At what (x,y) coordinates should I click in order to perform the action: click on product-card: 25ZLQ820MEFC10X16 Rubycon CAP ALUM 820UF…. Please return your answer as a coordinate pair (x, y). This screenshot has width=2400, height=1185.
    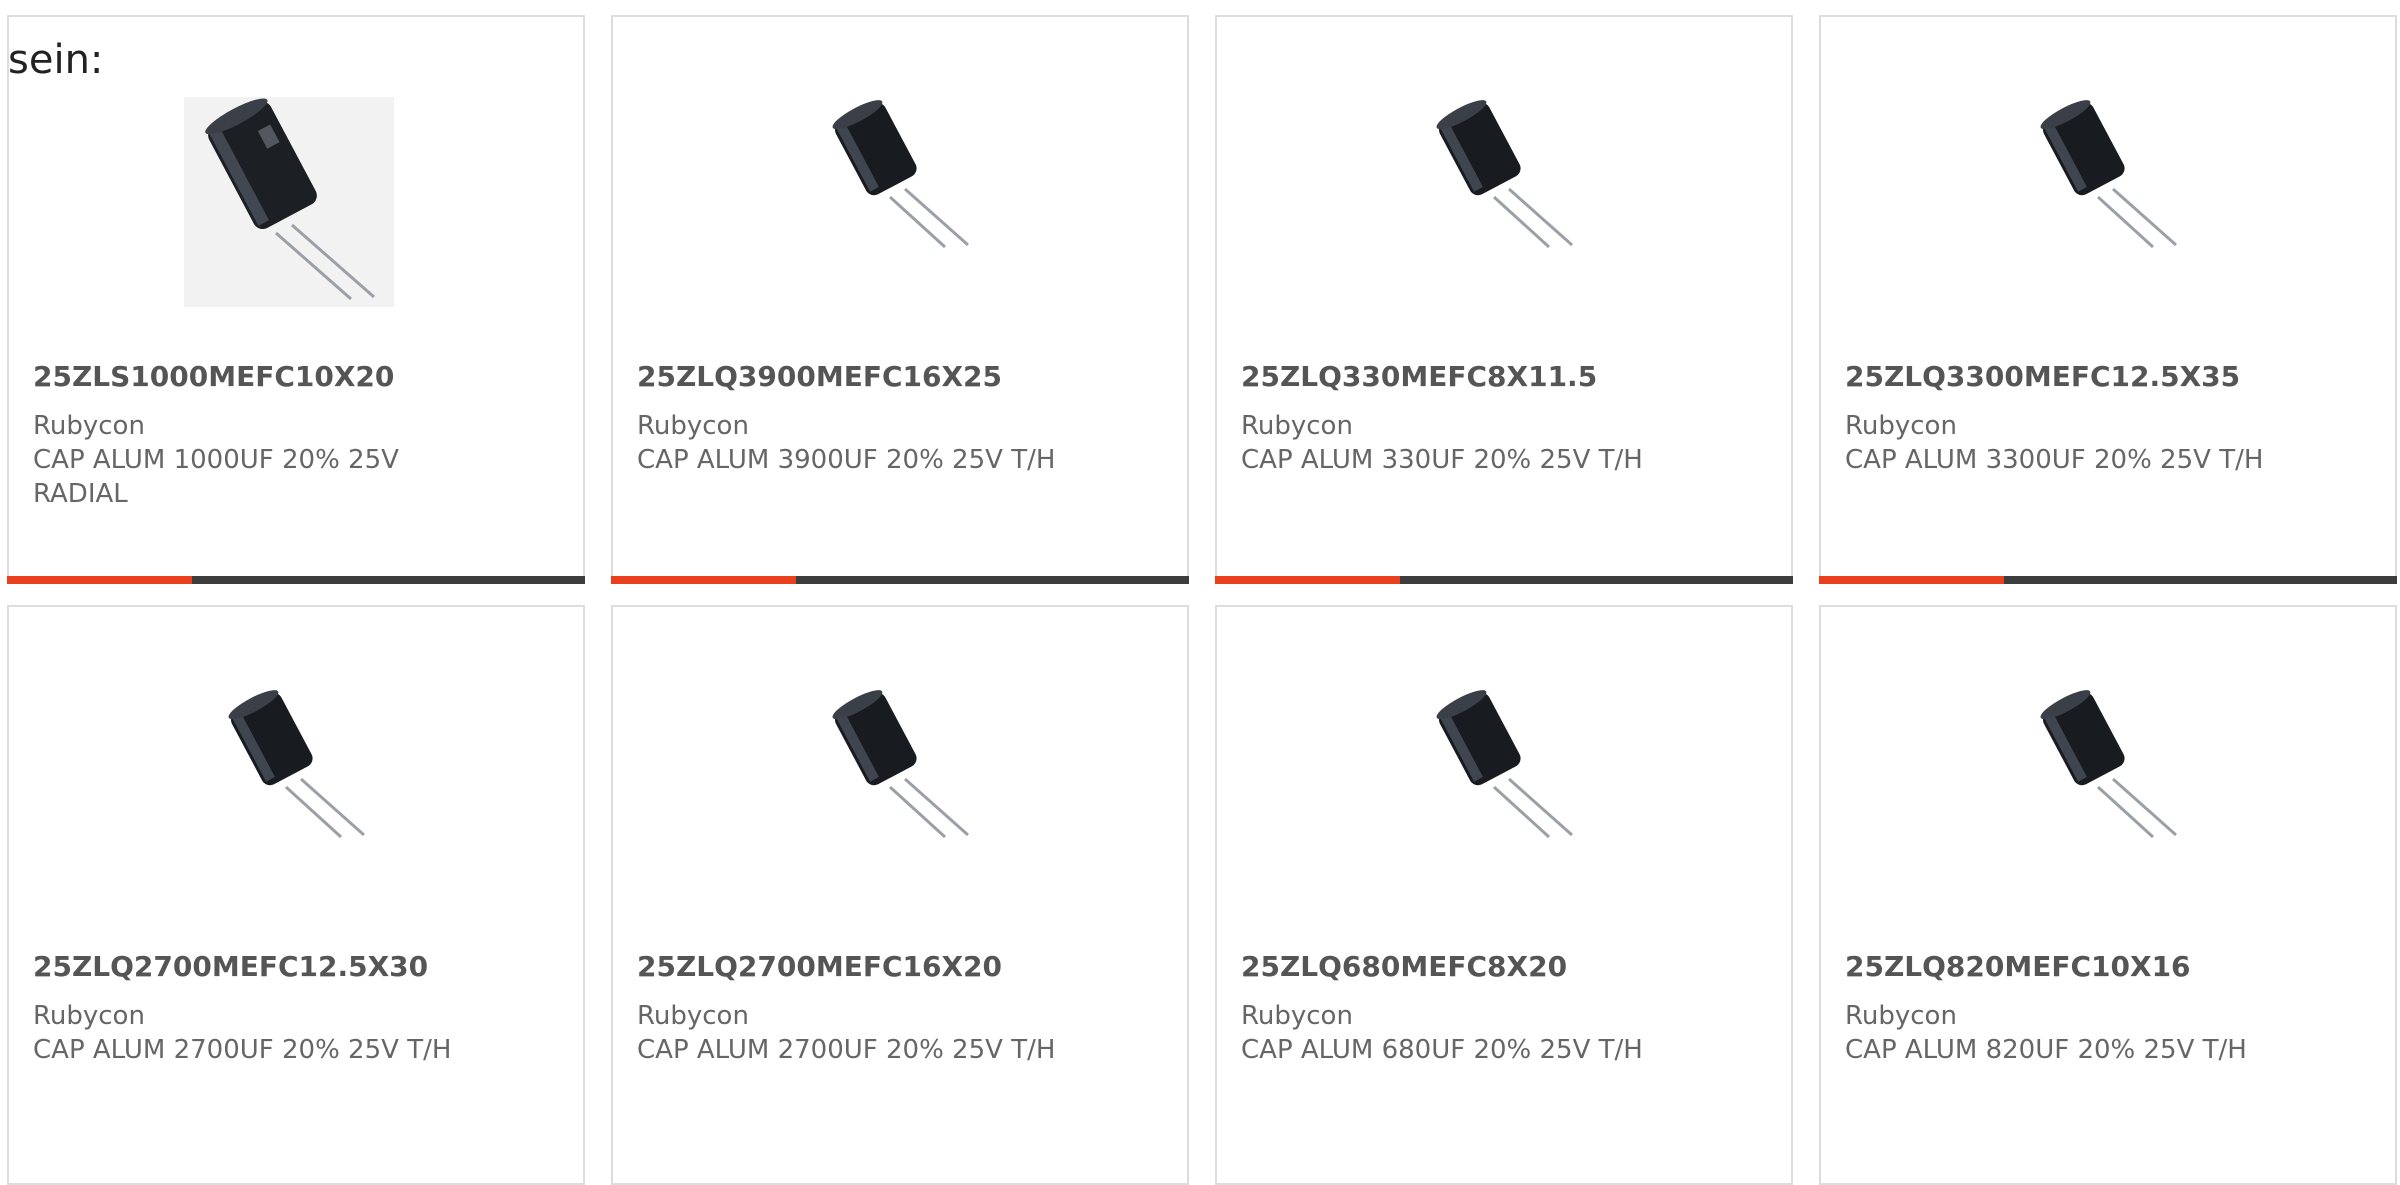
    Looking at the image, I should click on (2108, 895).